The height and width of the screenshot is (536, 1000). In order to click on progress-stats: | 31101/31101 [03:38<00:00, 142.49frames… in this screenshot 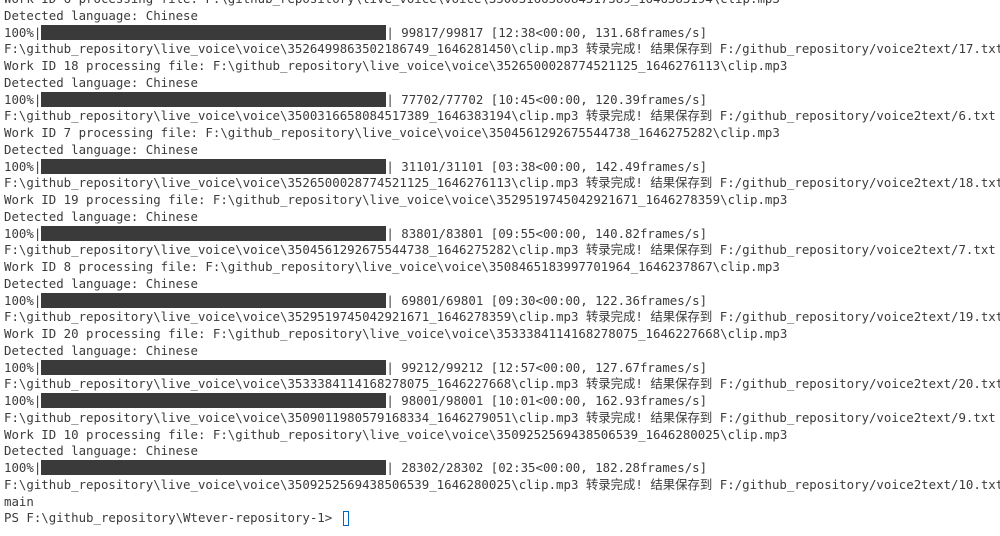, I will do `click(547, 166)`.